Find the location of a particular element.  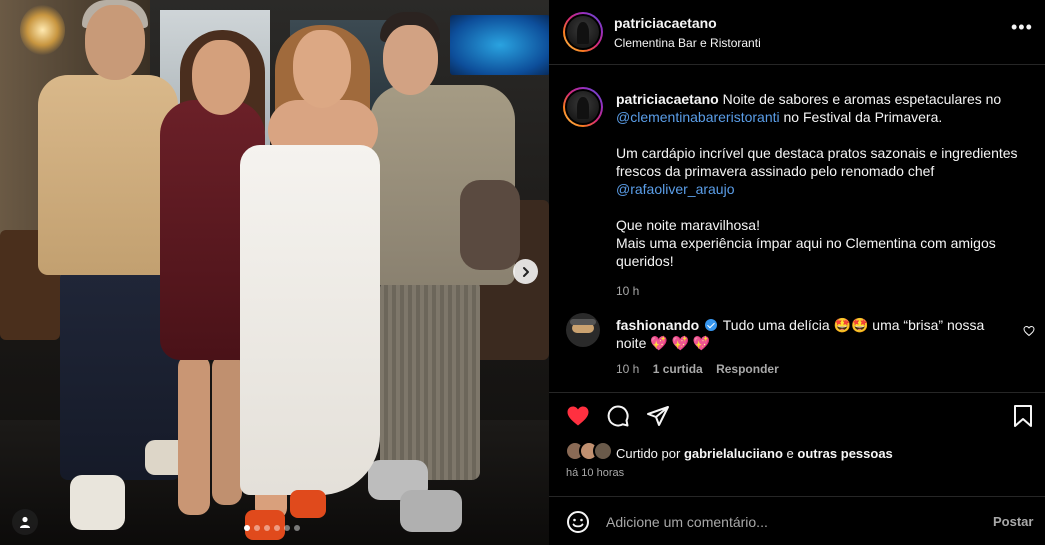

carousel-next-button is located at coordinates (525, 271).